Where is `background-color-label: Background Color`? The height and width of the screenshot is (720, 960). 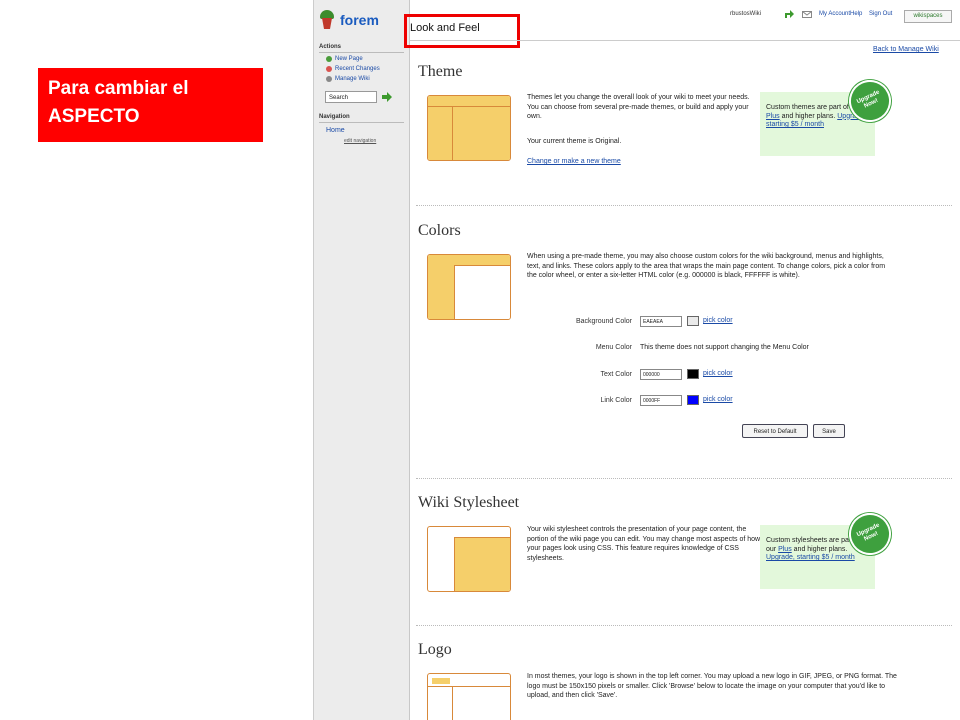 background-color-label: Background Color is located at coordinates (603, 321).